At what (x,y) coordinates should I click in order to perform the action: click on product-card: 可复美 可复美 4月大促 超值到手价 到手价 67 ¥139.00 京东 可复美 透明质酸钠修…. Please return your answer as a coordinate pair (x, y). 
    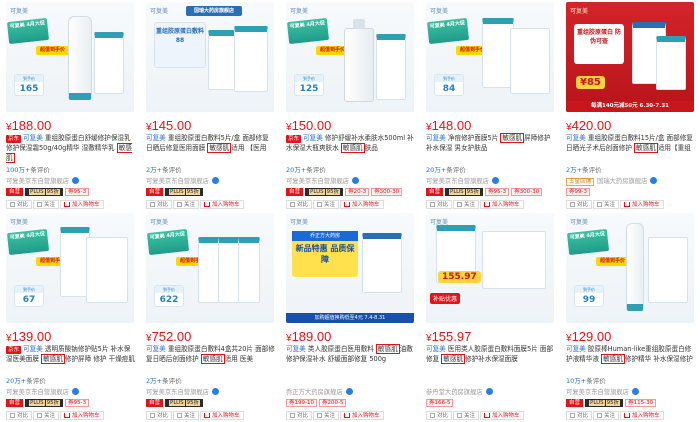
    Looking at the image, I should click on (70, 316).